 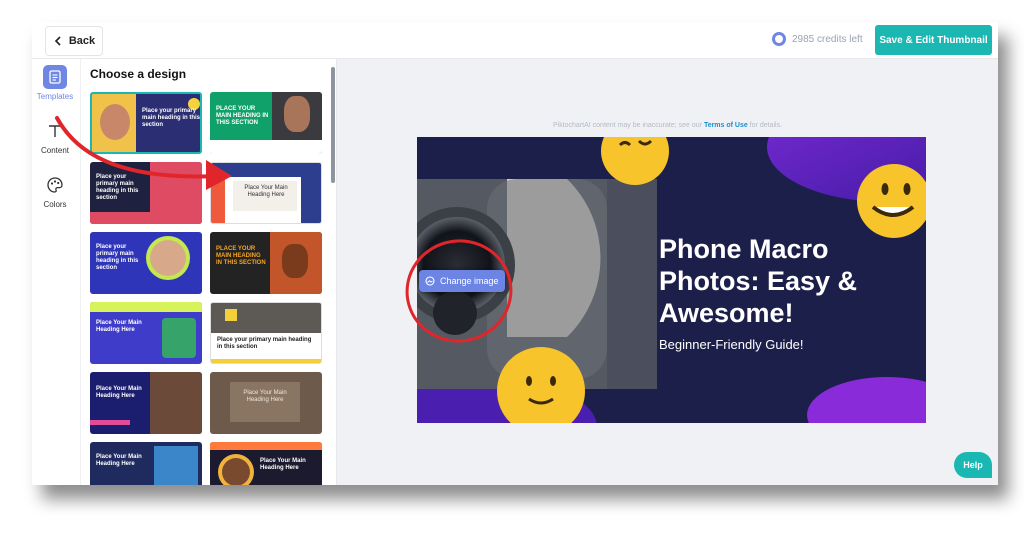 What do you see at coordinates (779, 39) in the screenshot?
I see `credits-ring-icon` at bounding box center [779, 39].